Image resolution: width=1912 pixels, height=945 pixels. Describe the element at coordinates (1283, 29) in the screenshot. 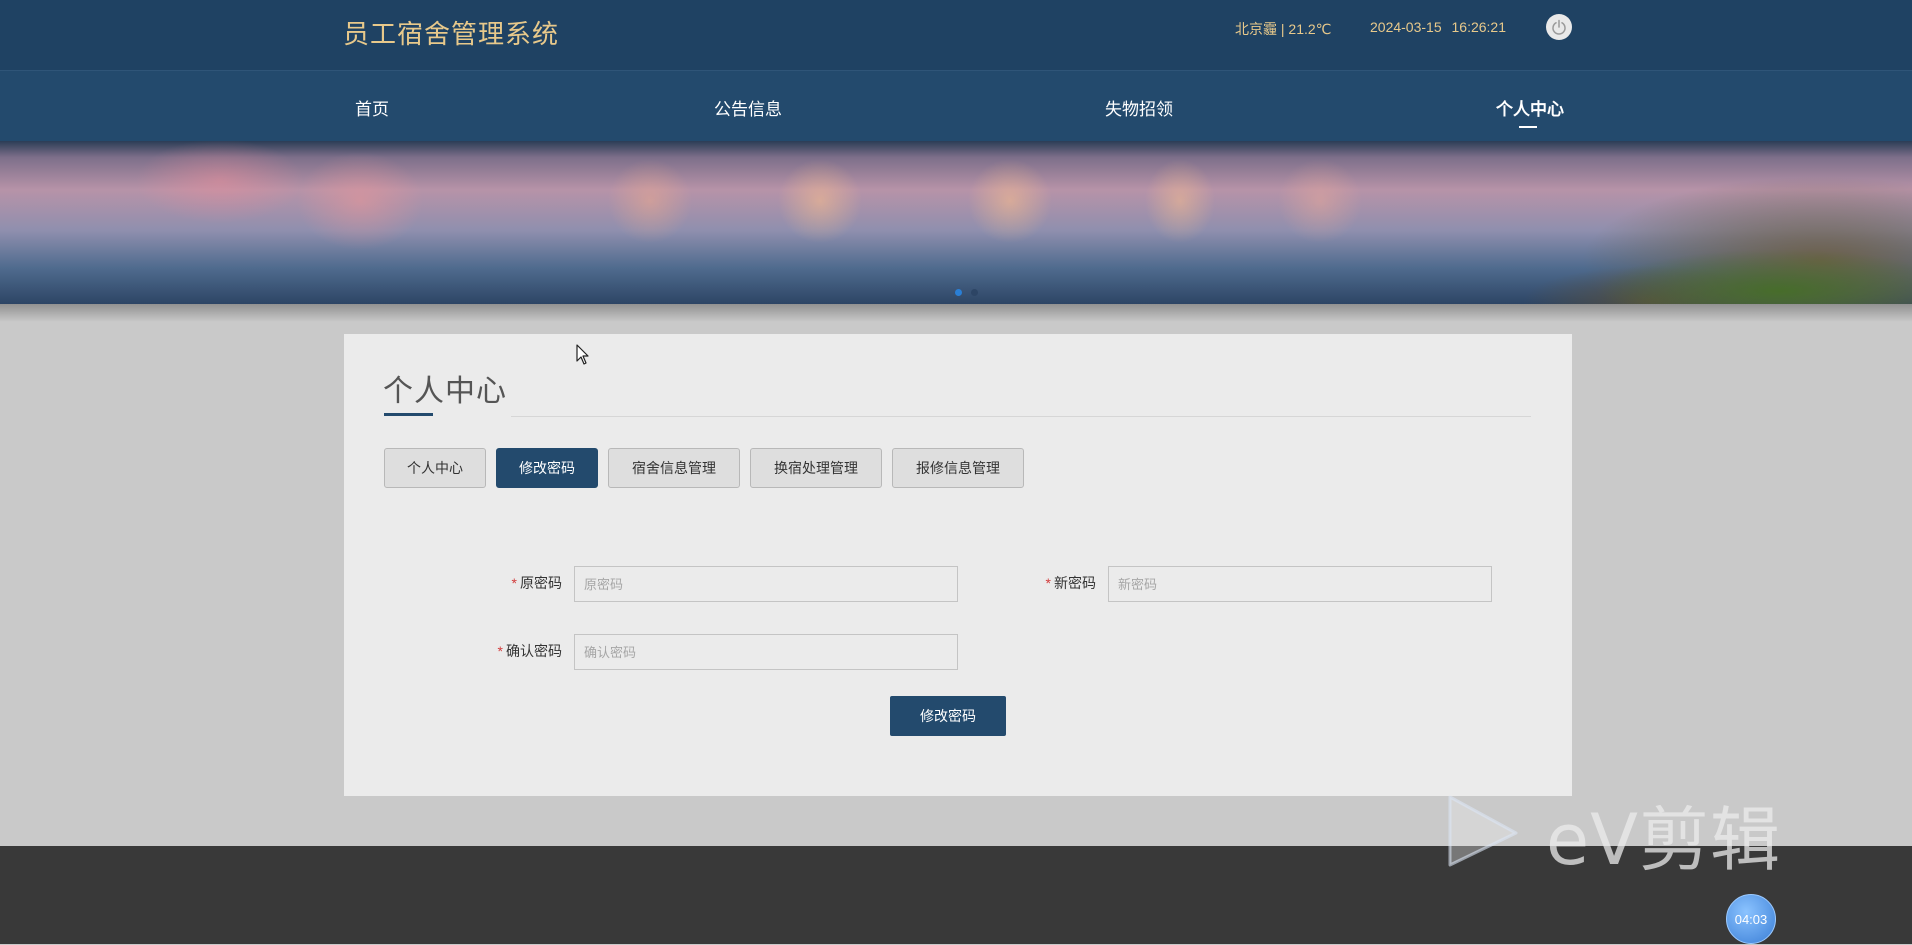

I see `weather-info: 北京霾 | 21.2℃` at that location.